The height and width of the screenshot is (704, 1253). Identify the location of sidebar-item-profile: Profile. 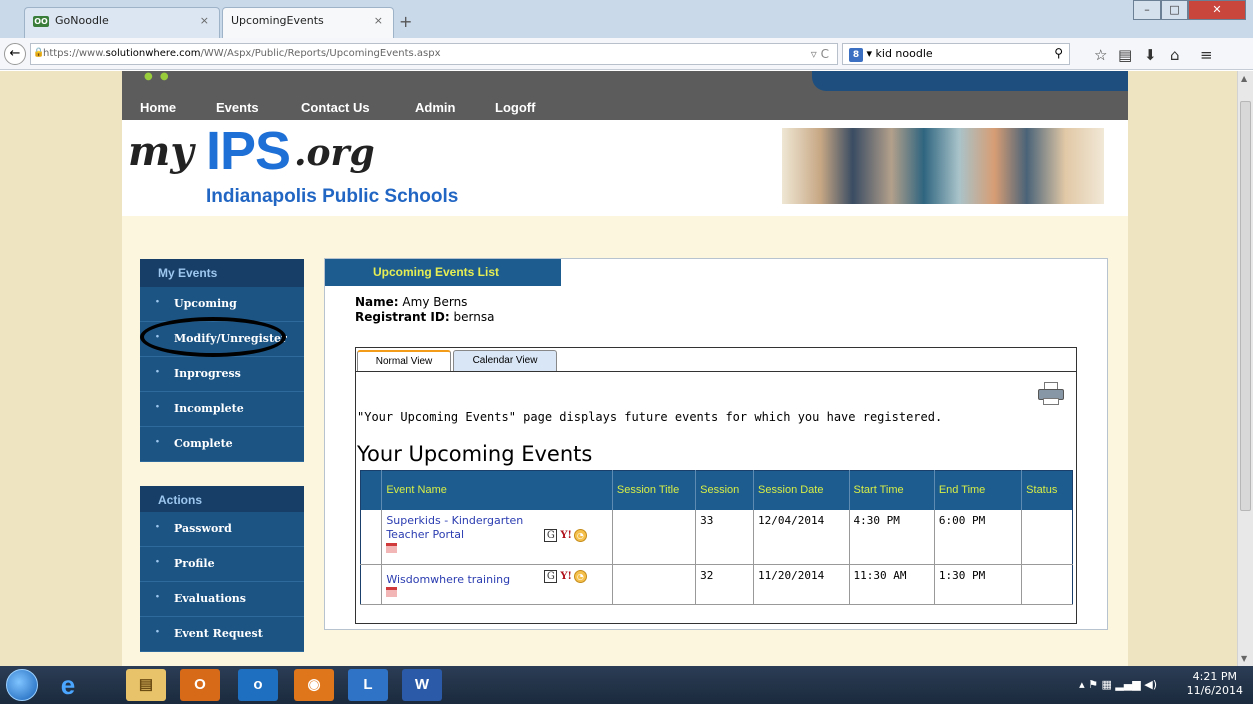
(222, 564).